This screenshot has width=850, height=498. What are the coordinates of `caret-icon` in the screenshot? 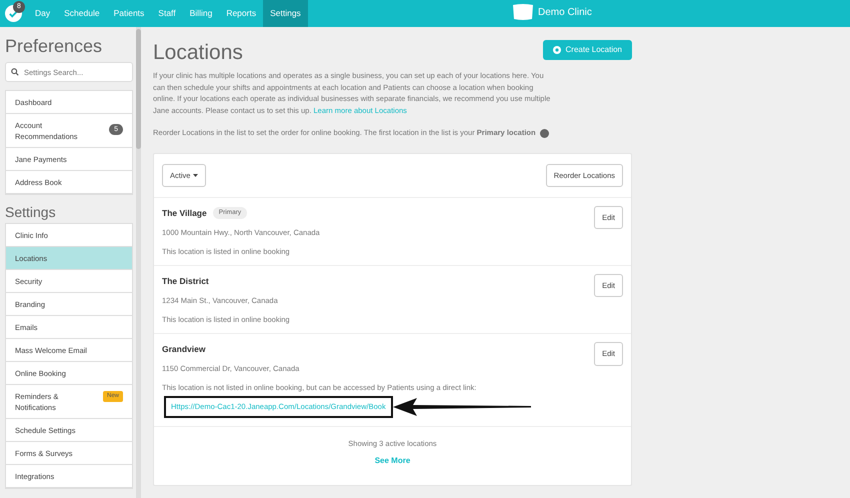 It's located at (195, 176).